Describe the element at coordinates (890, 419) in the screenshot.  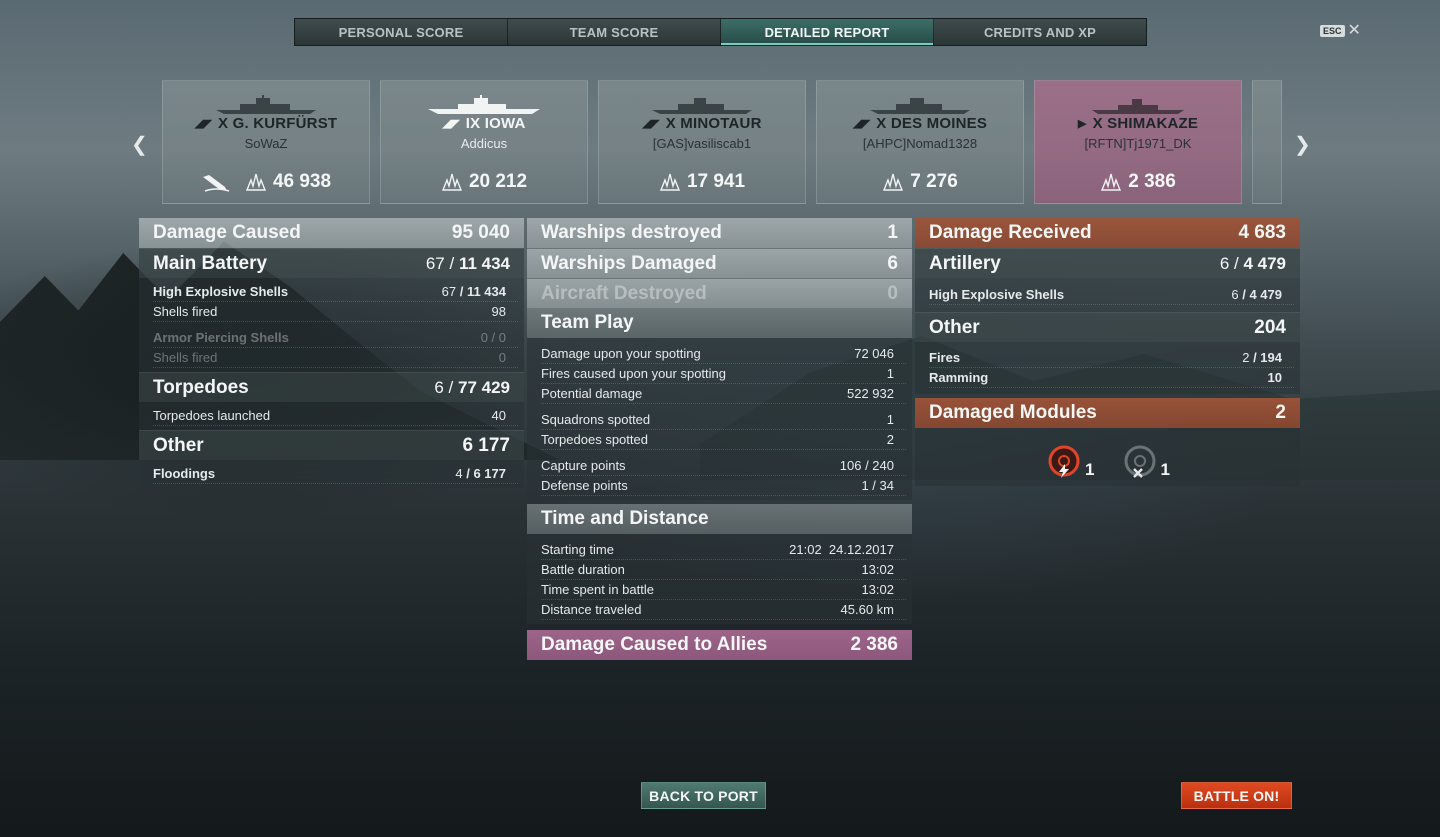
I see `stat-value: 1` at that location.